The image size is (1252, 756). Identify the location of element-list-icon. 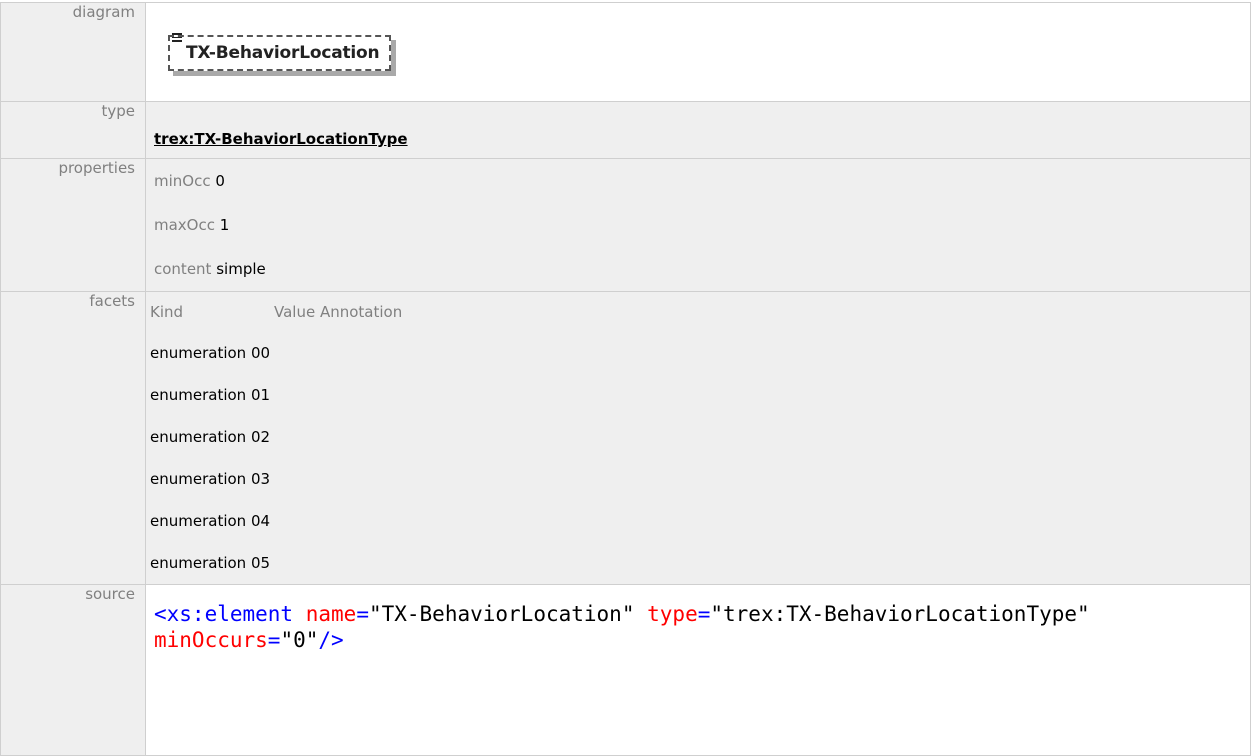
(177, 38).